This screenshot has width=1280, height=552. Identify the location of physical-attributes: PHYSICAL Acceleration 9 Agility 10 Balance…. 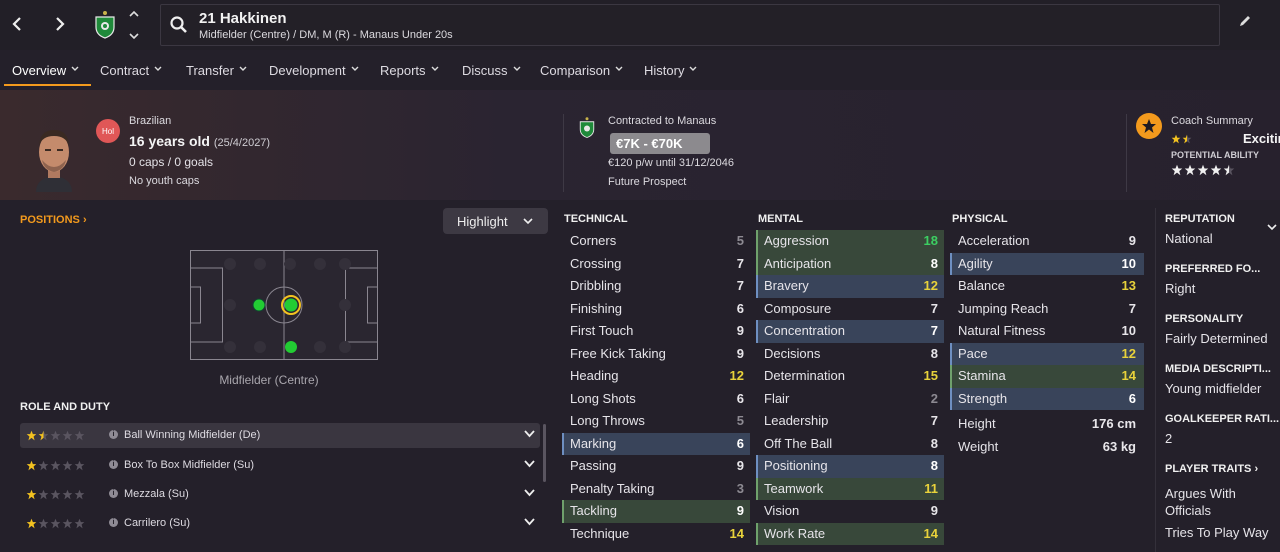
(1047, 333).